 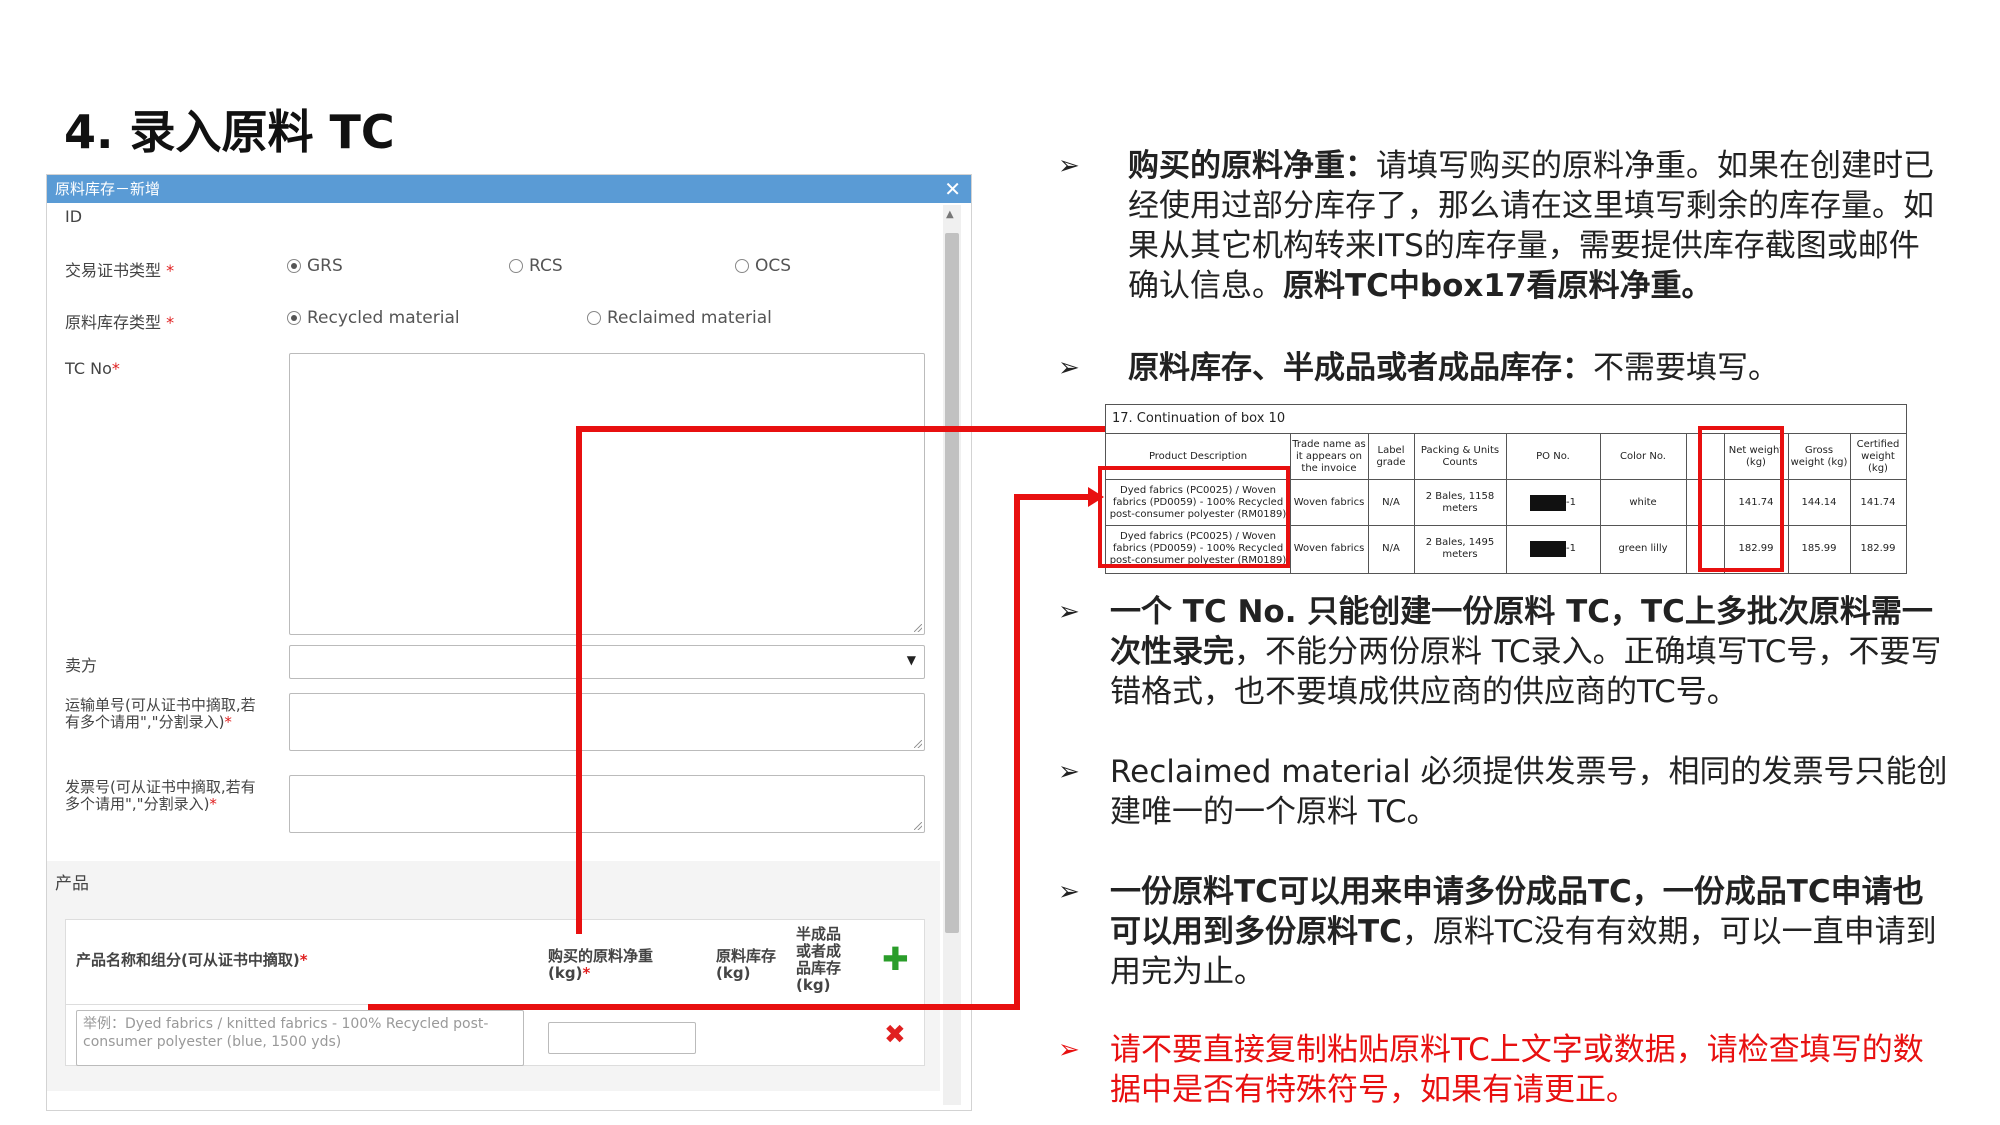 What do you see at coordinates (607, 494) in the screenshot?
I see `tc-no-textarea` at bounding box center [607, 494].